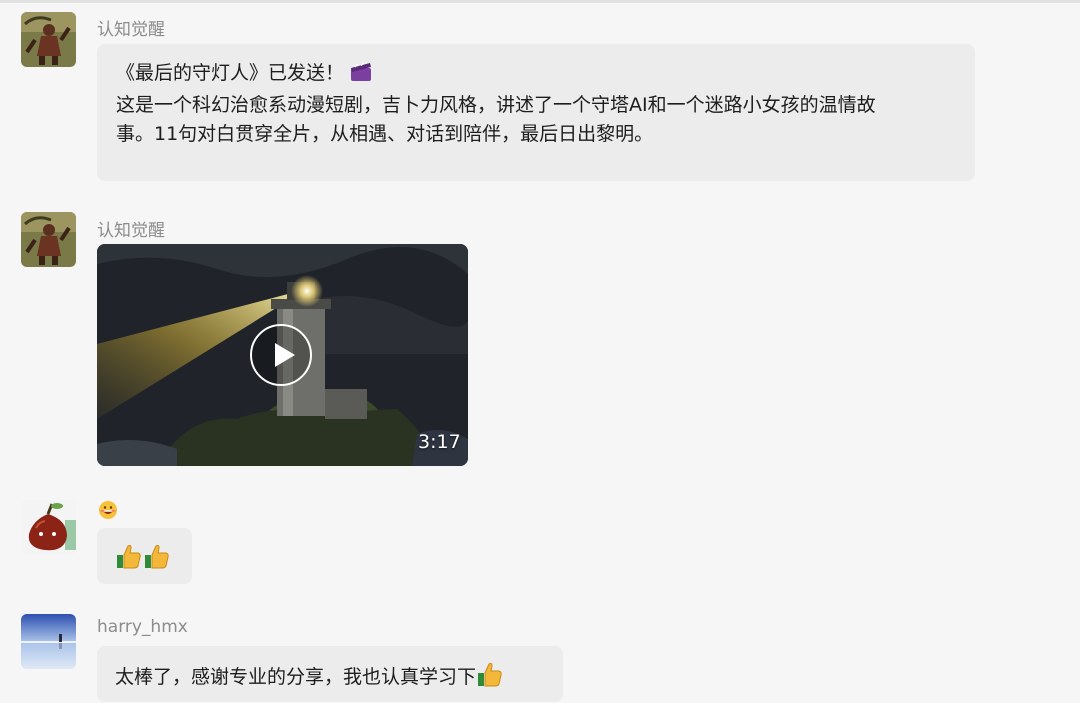  I want to click on salt-flat-avatar-icon, so click(48, 641).